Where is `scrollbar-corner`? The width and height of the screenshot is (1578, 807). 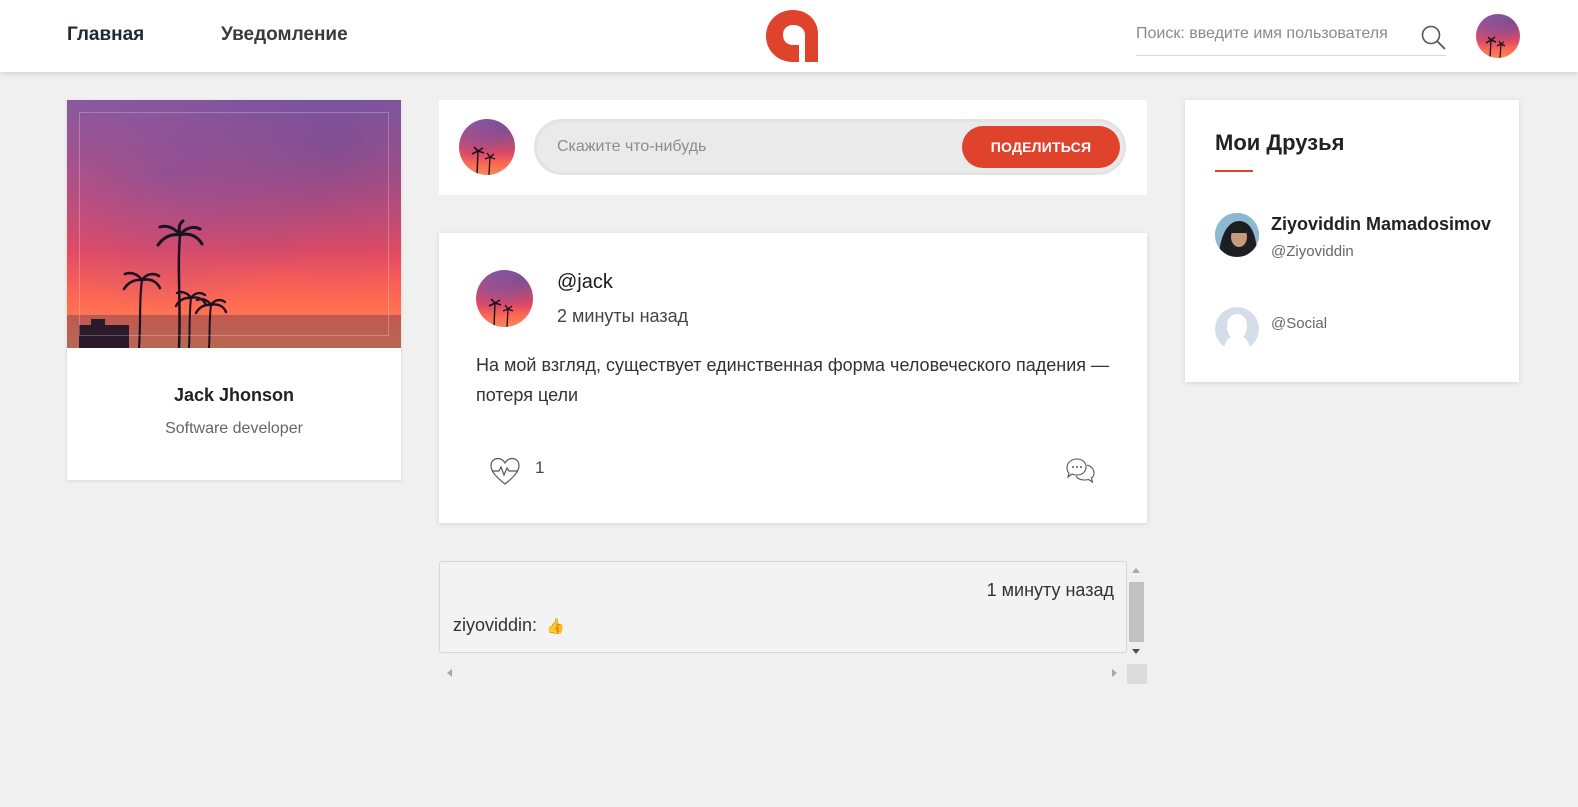
scrollbar-corner is located at coordinates (1137, 674).